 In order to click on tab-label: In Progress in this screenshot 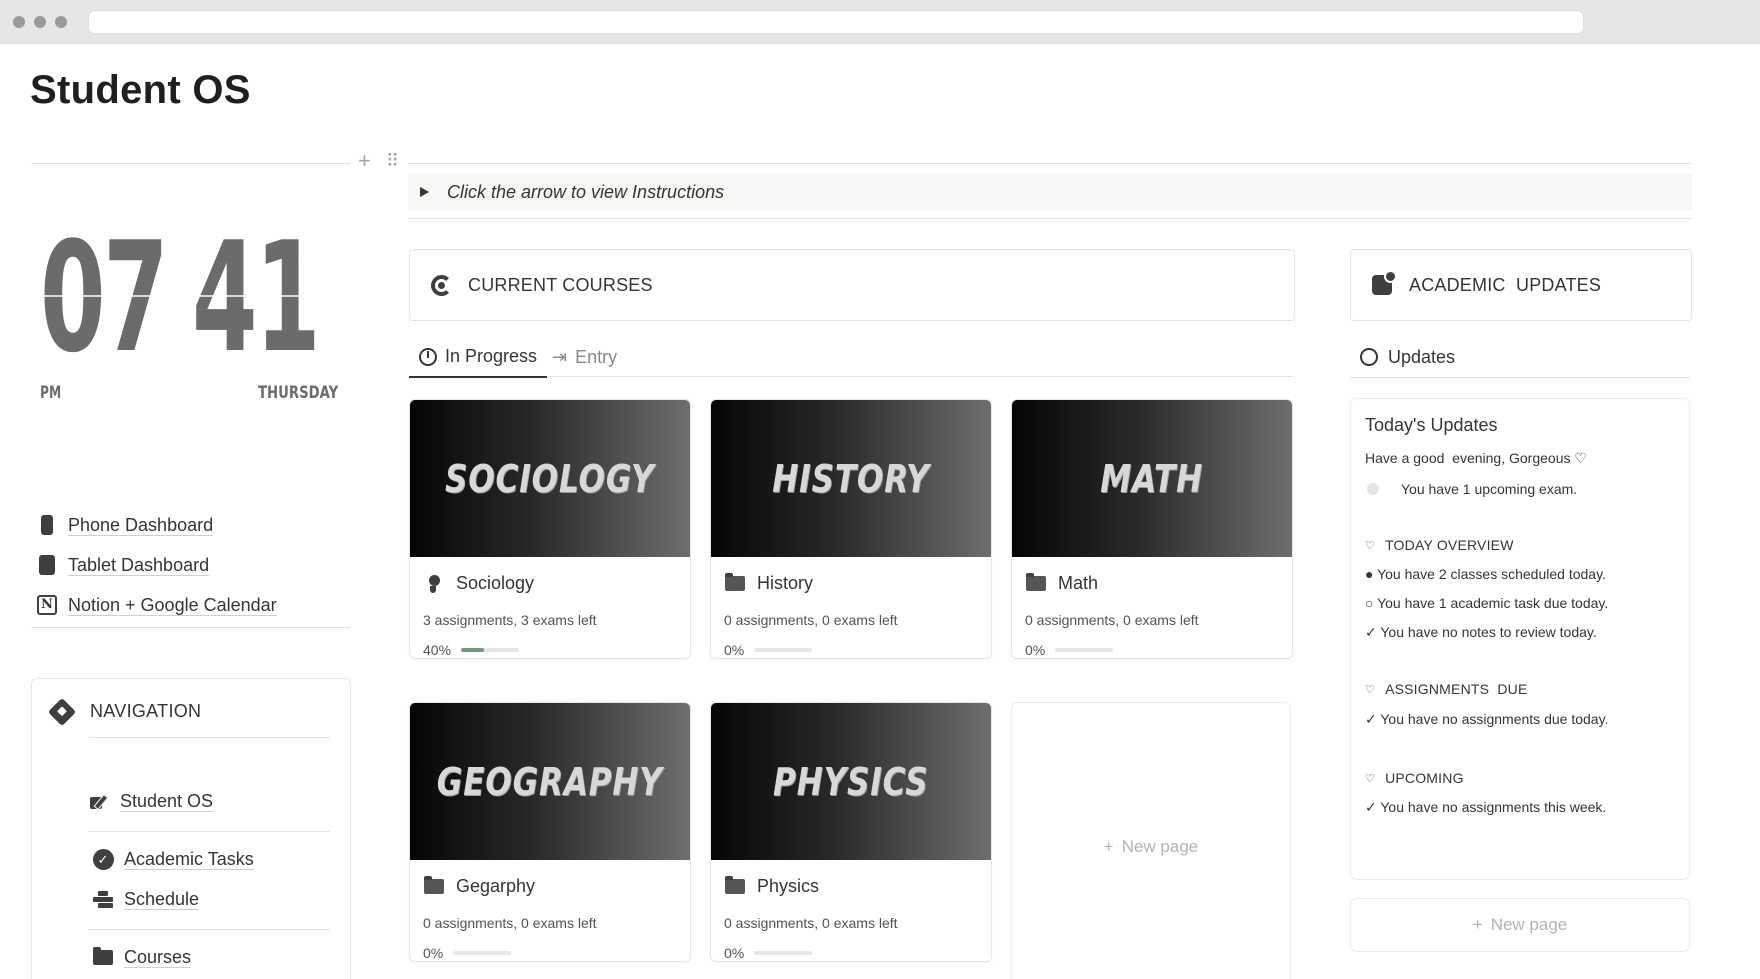, I will do `click(491, 356)`.